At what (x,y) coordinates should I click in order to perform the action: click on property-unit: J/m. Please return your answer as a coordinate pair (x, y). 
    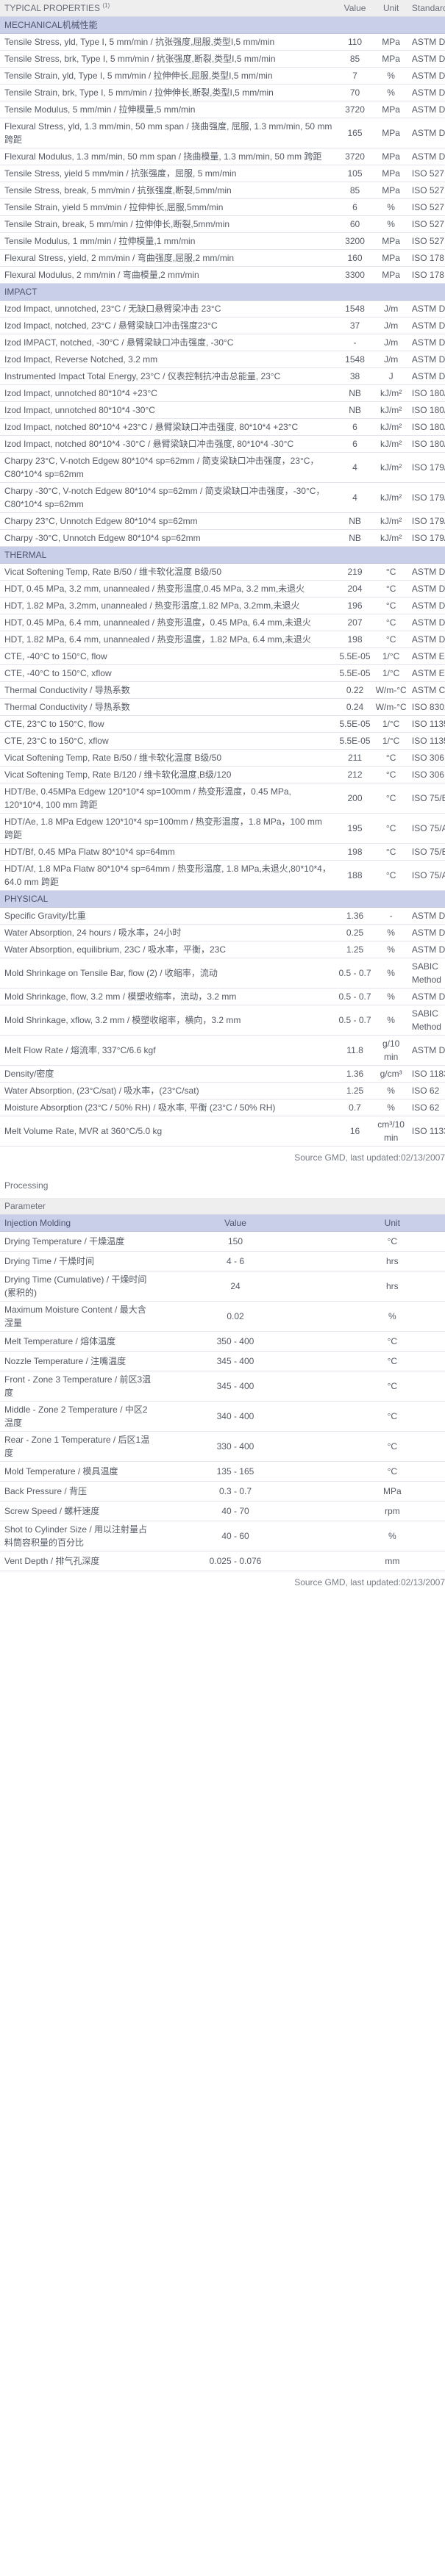
    Looking at the image, I should click on (391, 308).